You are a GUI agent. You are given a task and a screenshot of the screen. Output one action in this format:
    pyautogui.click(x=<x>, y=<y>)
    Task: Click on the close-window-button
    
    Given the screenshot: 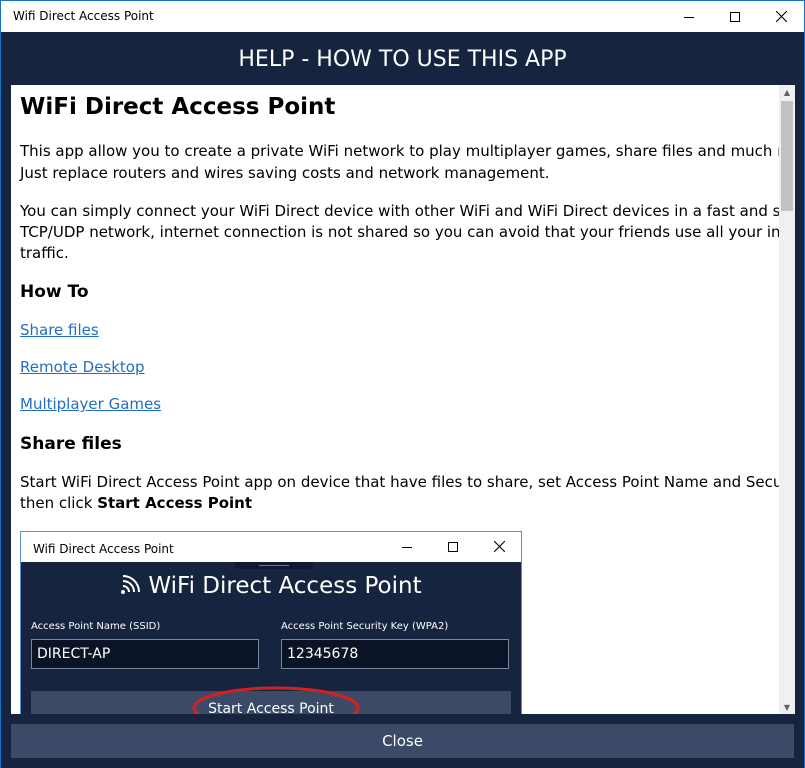 What is the action you would take?
    pyautogui.click(x=781, y=16)
    